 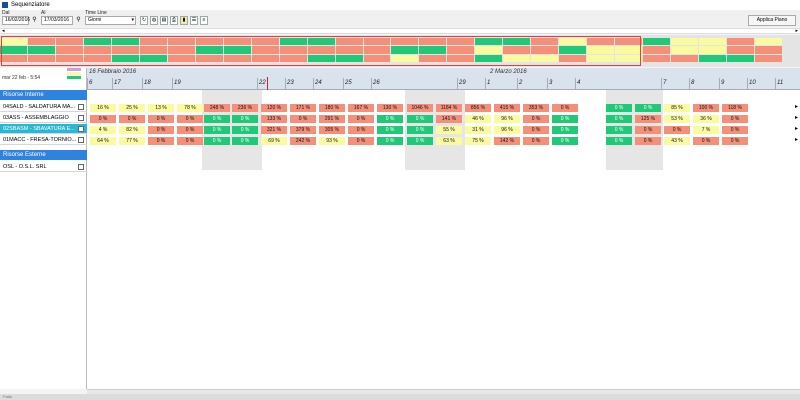 I want to click on palette-icon: ◍, so click(x=154, y=20).